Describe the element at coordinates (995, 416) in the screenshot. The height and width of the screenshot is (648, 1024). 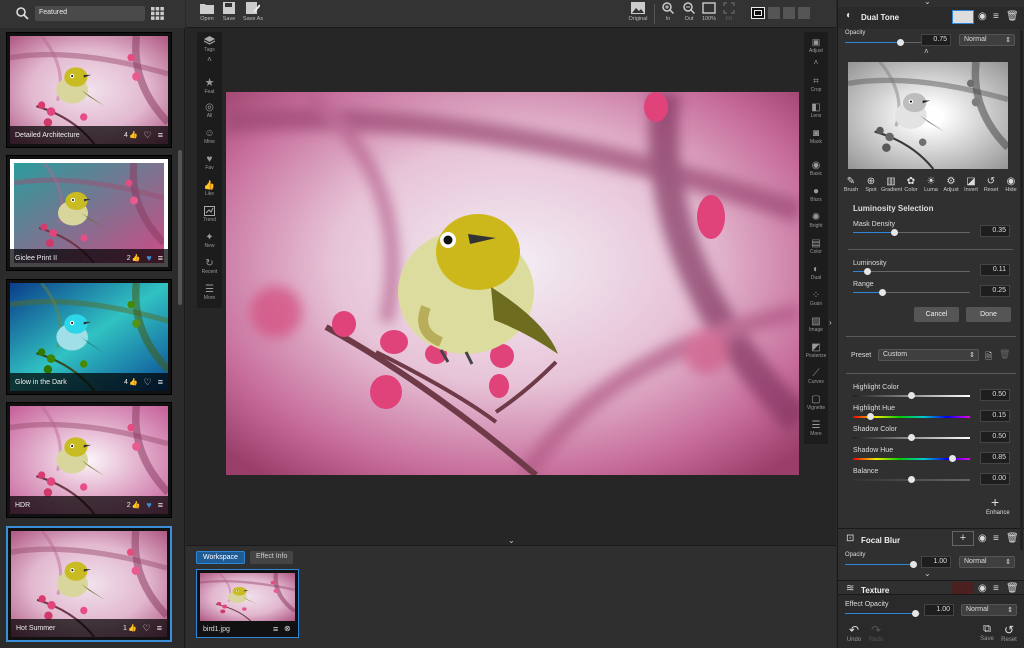
I see `slider-value: 0.15` at that location.